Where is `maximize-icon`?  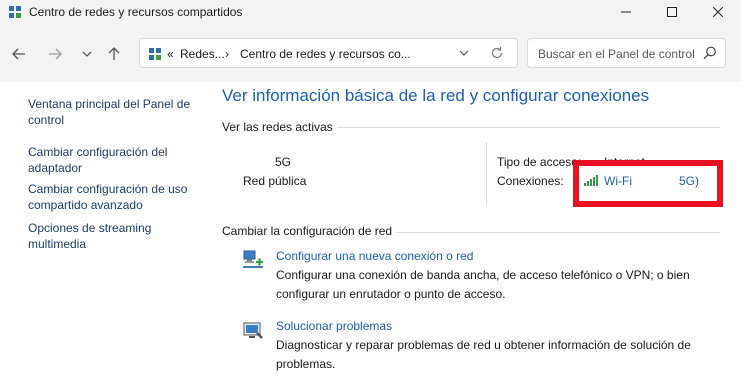 maximize-icon is located at coordinates (672, 12).